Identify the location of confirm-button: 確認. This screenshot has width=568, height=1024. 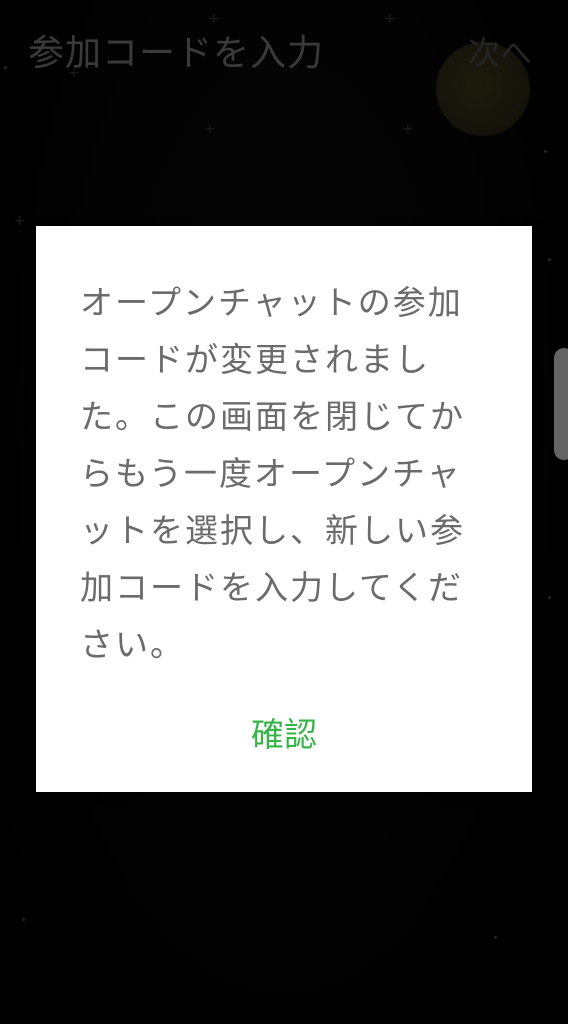
(284, 732).